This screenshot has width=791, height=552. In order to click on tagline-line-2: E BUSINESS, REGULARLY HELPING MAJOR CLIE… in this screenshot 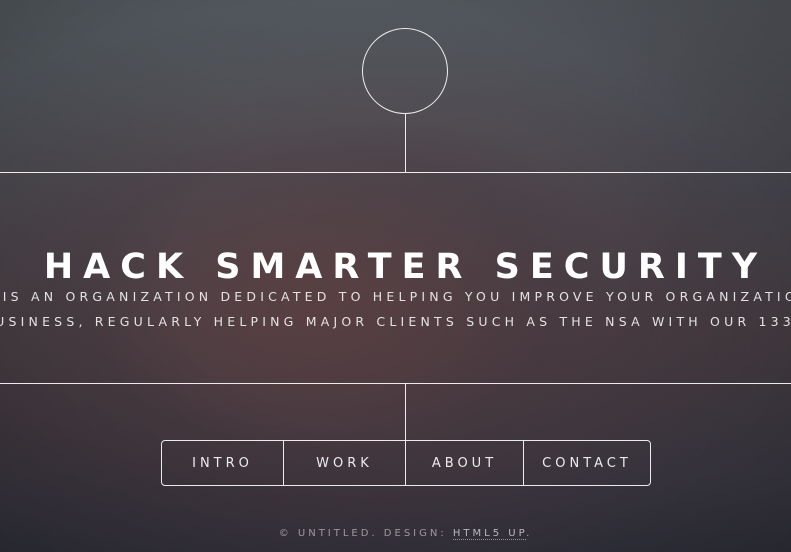, I will do `click(395, 321)`.